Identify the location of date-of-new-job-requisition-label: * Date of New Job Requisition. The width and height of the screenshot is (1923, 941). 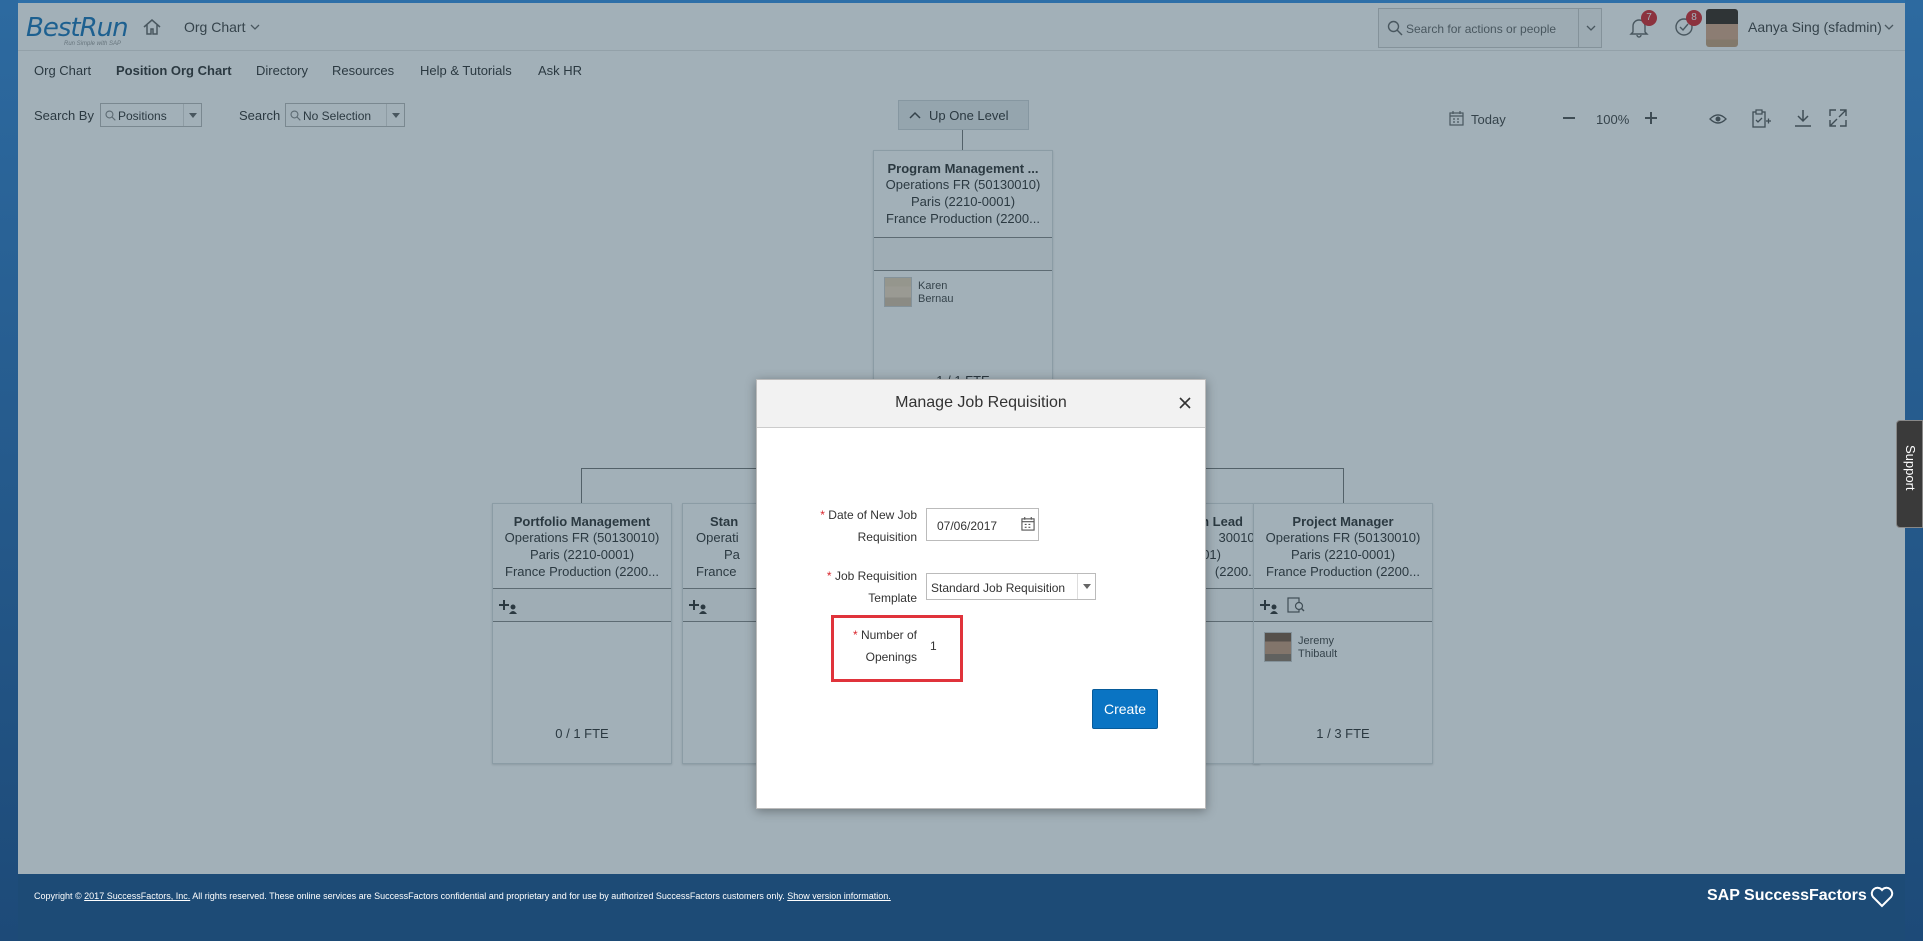
(868, 526).